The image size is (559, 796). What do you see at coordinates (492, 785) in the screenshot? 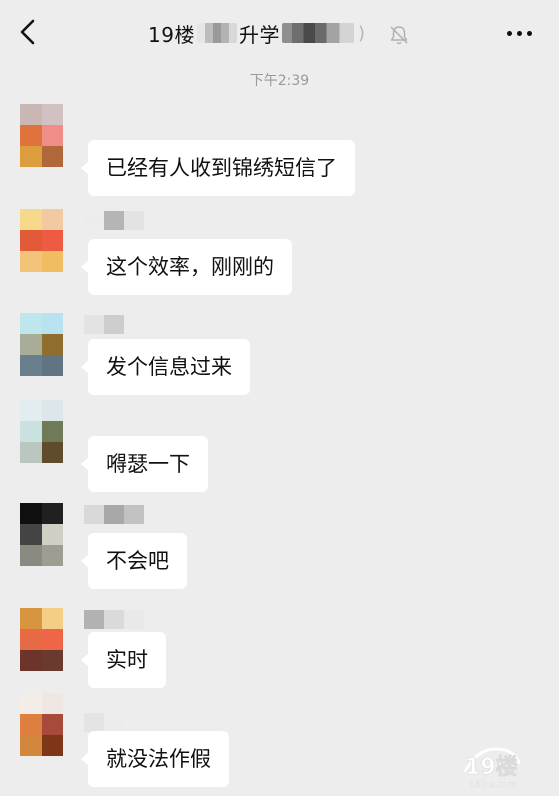
I see `svg-text: 19lou.com` at bounding box center [492, 785].